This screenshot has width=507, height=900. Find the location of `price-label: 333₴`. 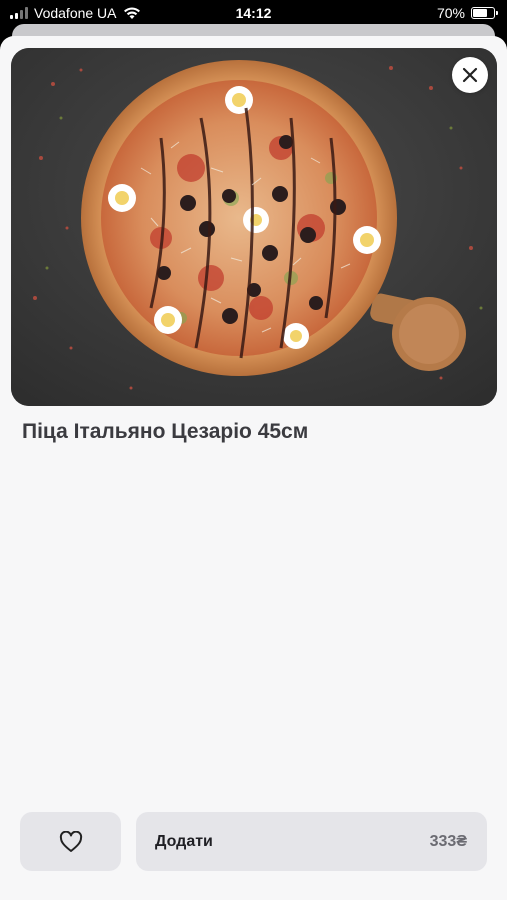

price-label: 333₴ is located at coordinates (448, 841).